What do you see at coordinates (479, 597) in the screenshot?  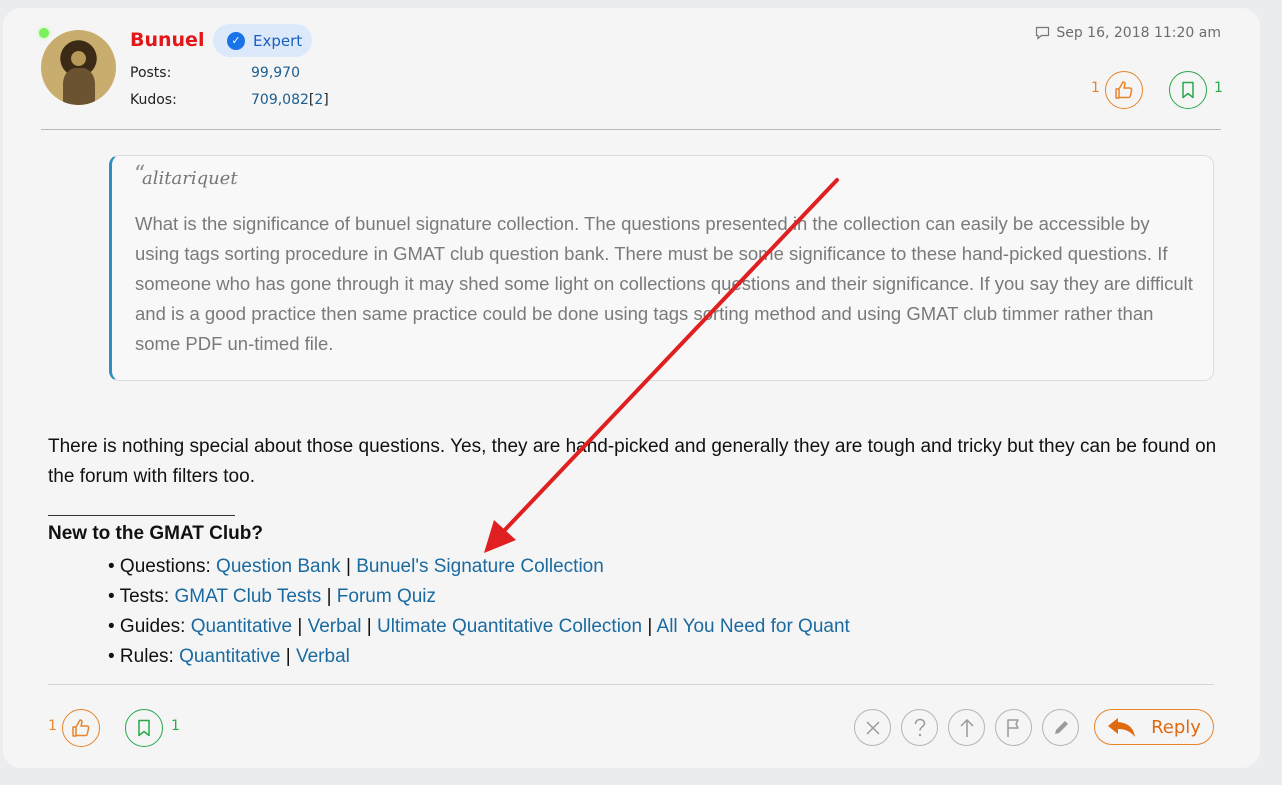 I see `sig-row-tests: • Tests: GMAT Club Tests | Forum Quiz` at bounding box center [479, 597].